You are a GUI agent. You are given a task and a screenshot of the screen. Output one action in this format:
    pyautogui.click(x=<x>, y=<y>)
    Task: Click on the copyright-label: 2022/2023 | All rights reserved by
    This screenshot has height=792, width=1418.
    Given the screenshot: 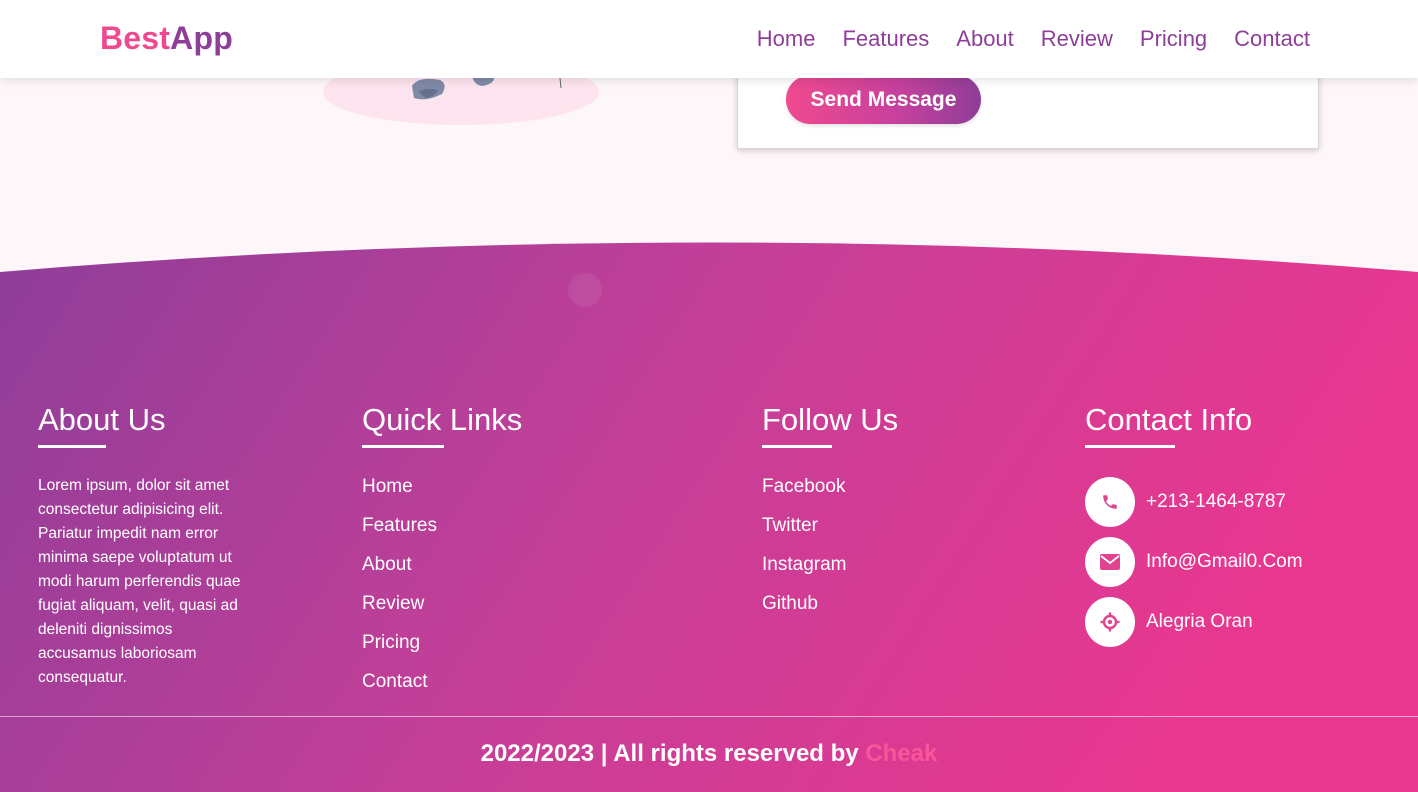 What is the action you would take?
    pyautogui.click(x=669, y=753)
    